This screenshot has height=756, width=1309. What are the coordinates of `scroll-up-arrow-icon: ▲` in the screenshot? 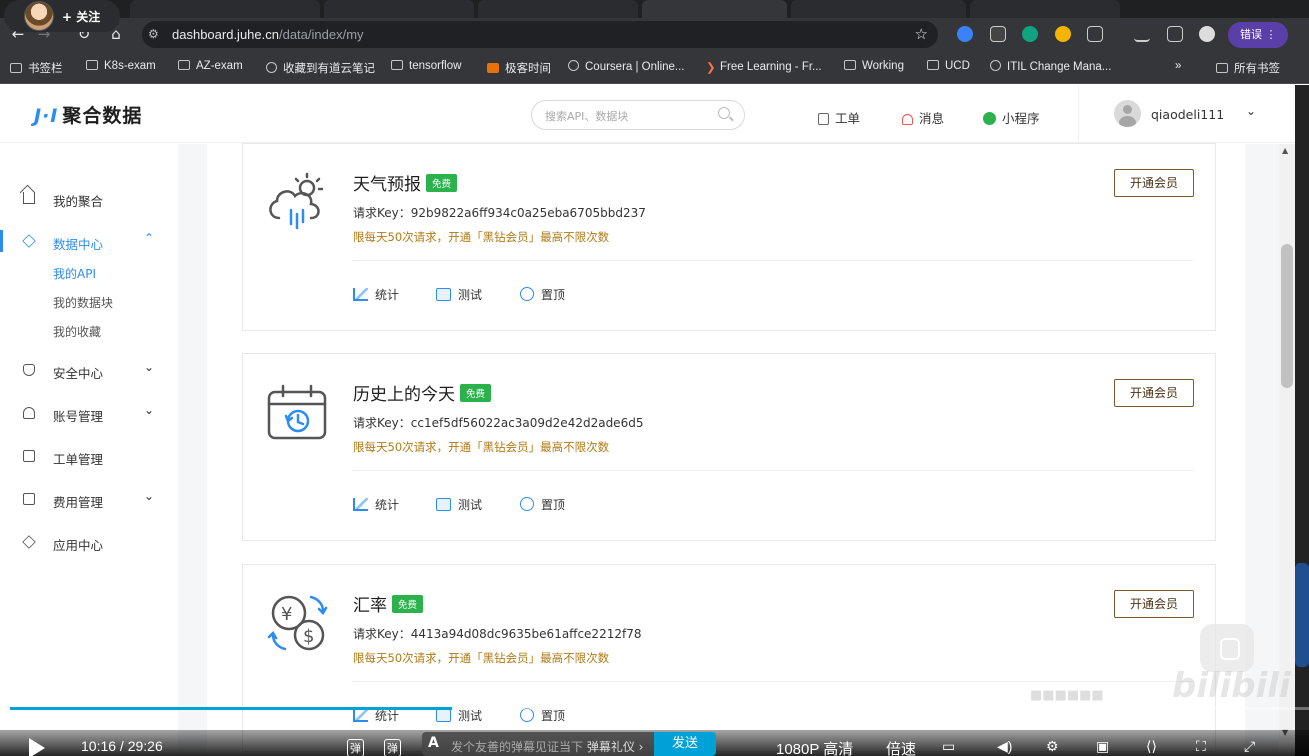 It's located at (1285, 150).